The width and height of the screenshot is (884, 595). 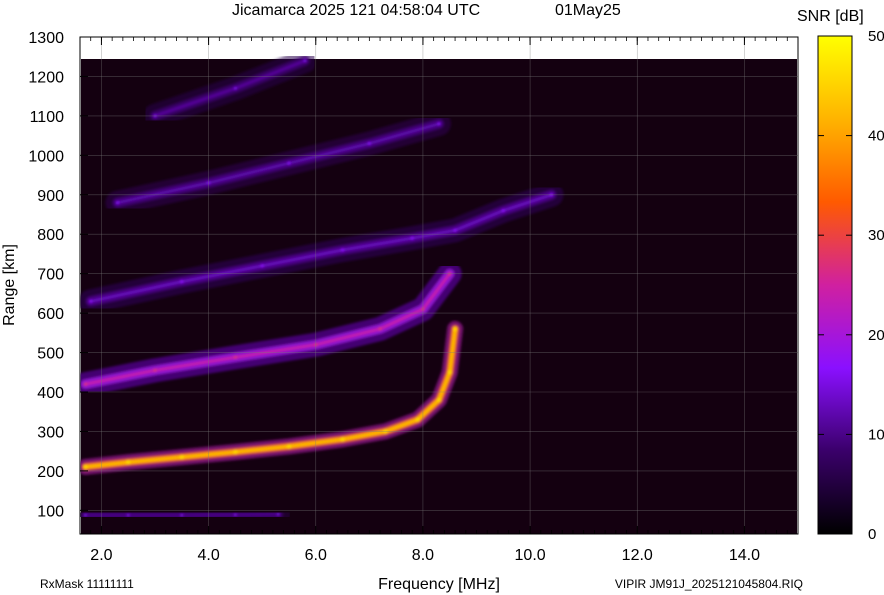 I want to click on y-tick-label: 900, so click(x=50, y=196).